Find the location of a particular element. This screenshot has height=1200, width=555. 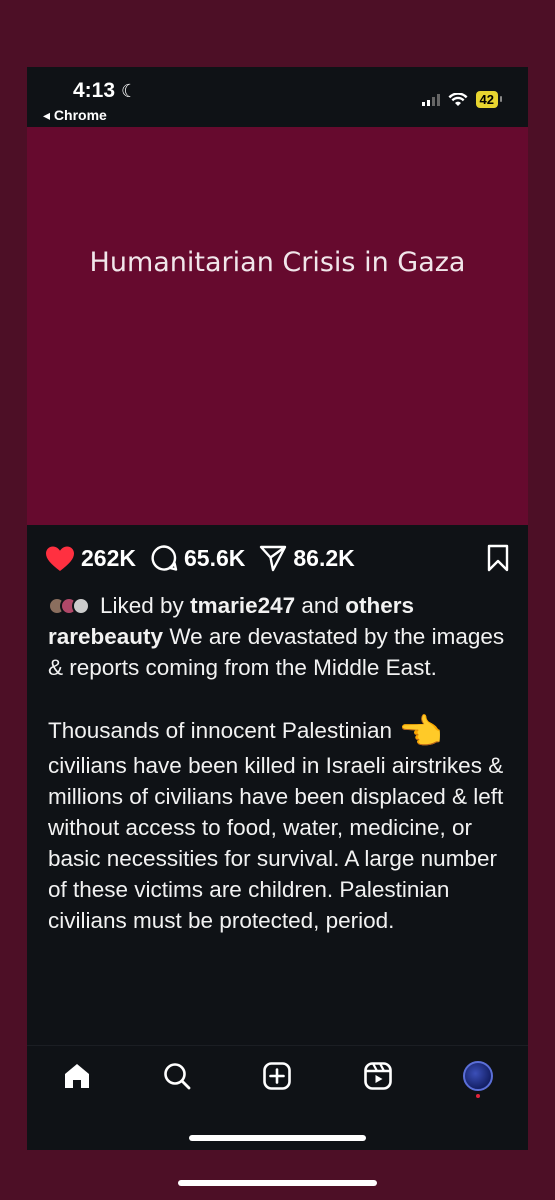

comment-icon is located at coordinates (164, 558).